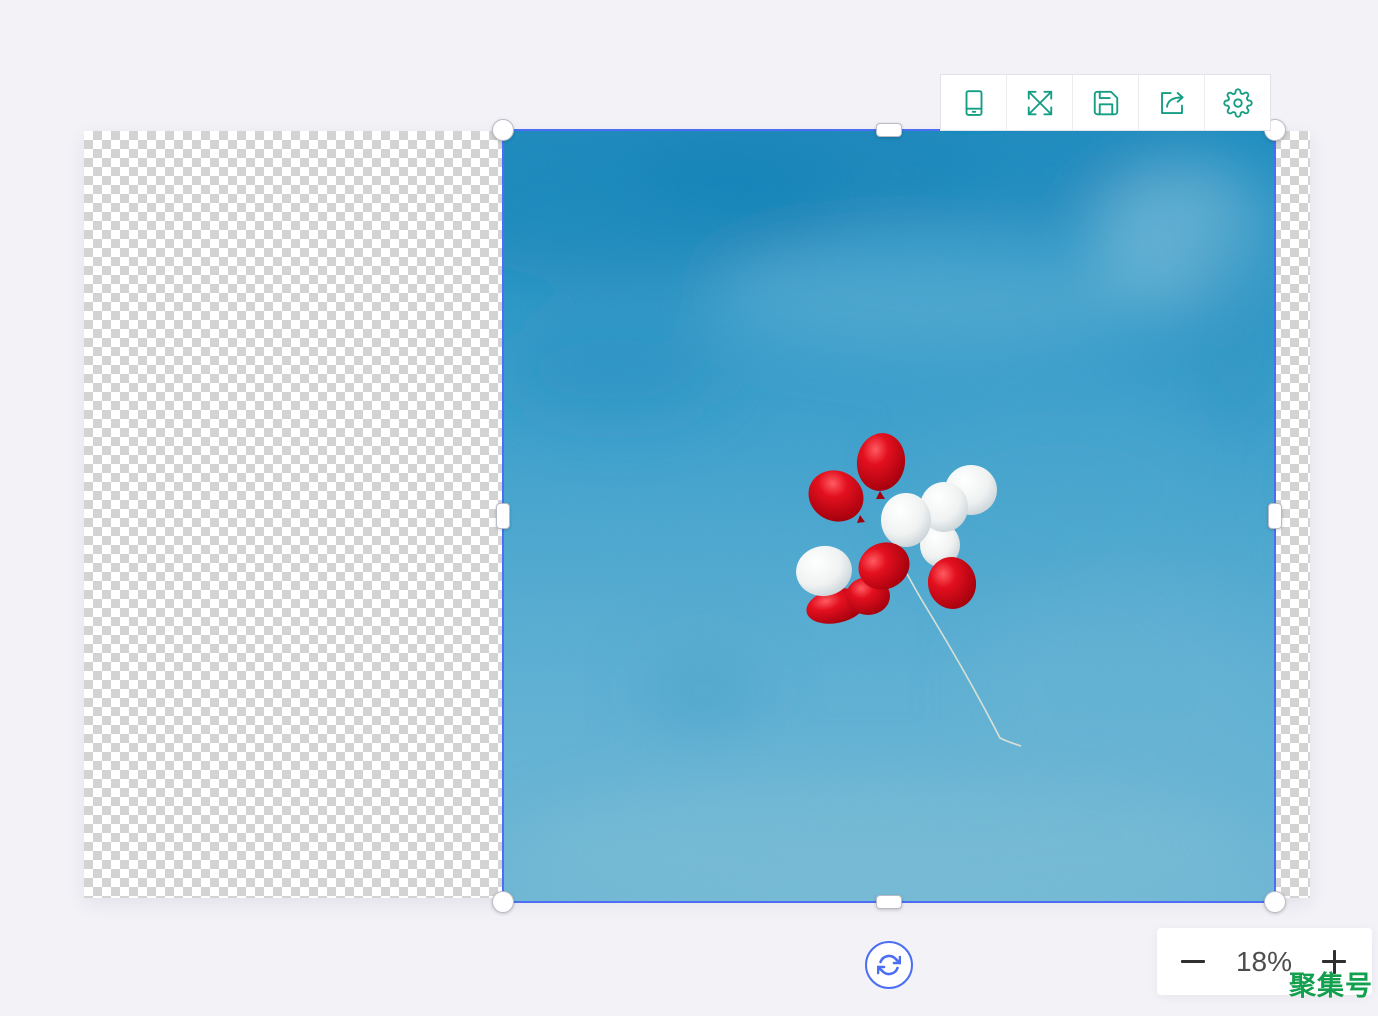 The image size is (1378, 1016). I want to click on watermark: 聚集号, so click(1331, 986).